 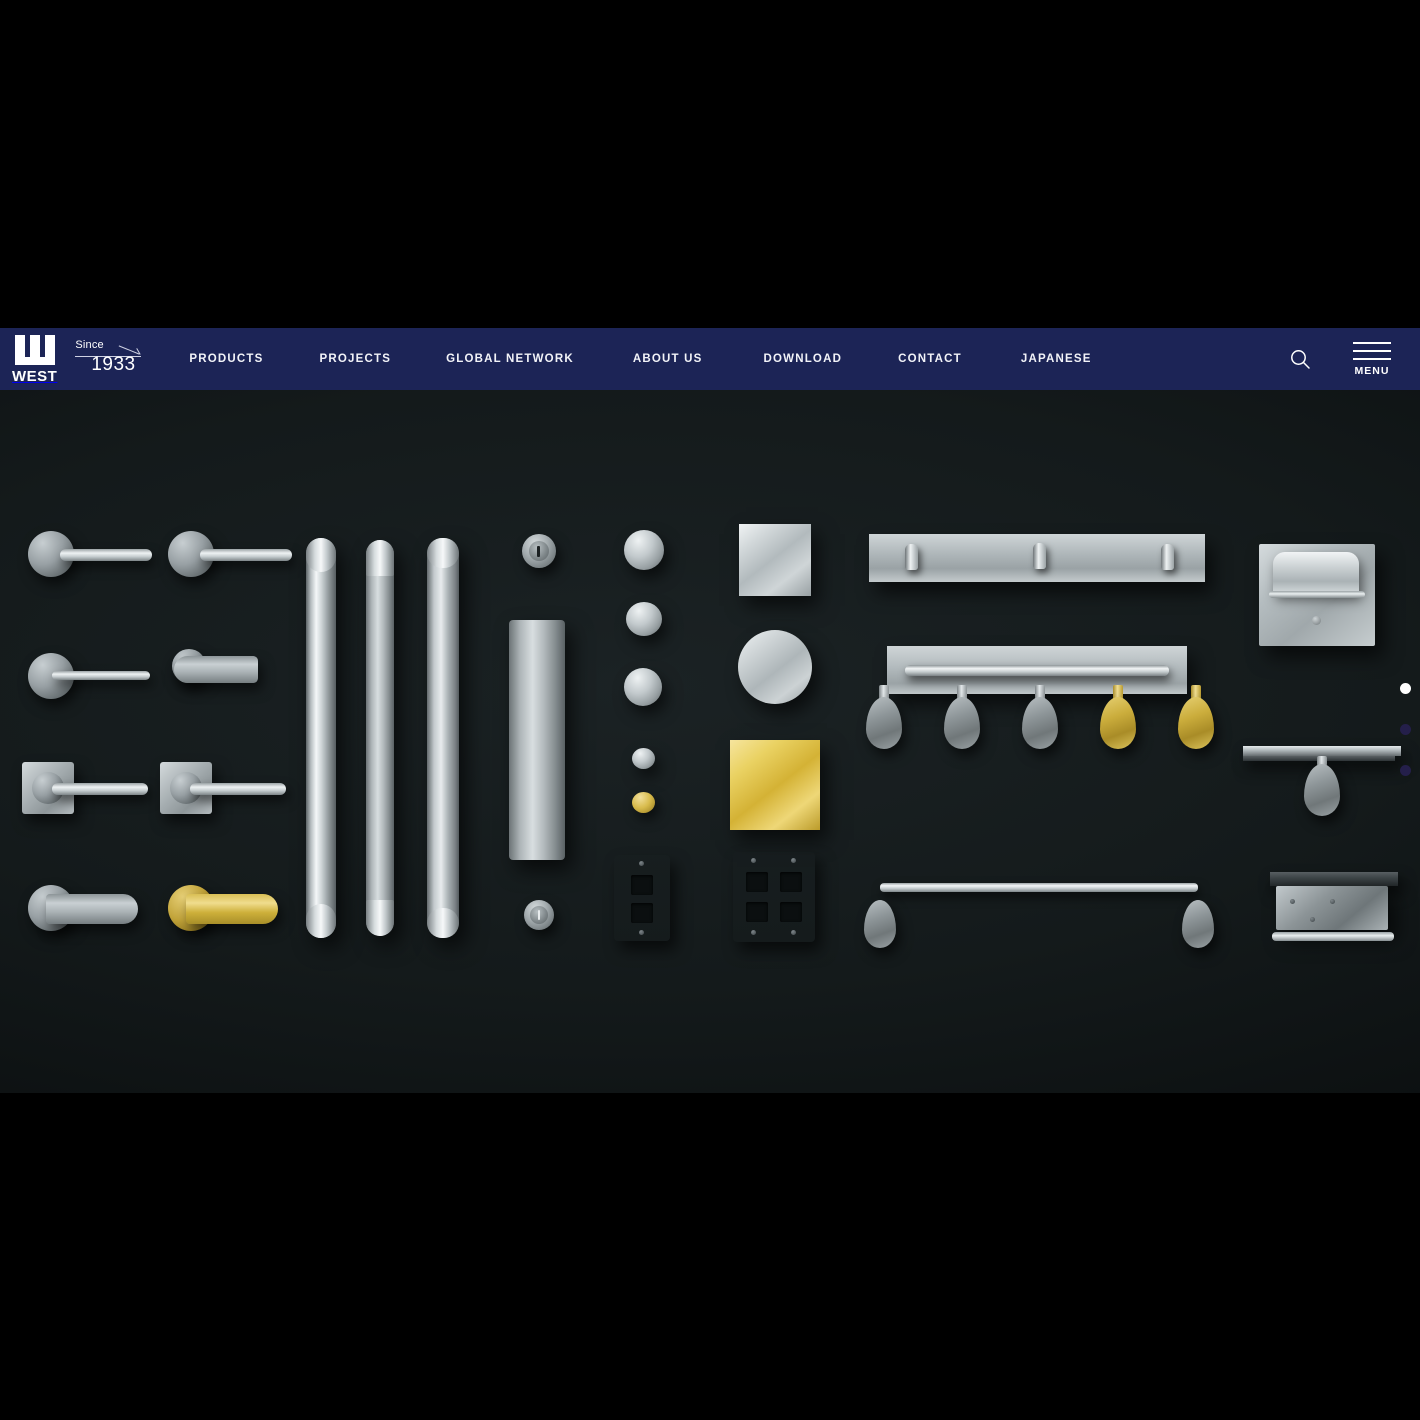 What do you see at coordinates (643, 802) in the screenshot?
I see `knob-small-gold` at bounding box center [643, 802].